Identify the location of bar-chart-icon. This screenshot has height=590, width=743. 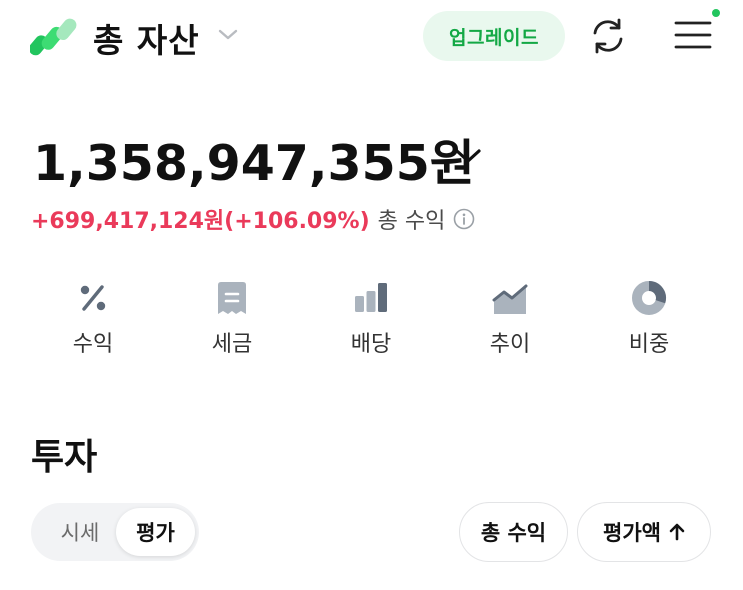
(371, 297).